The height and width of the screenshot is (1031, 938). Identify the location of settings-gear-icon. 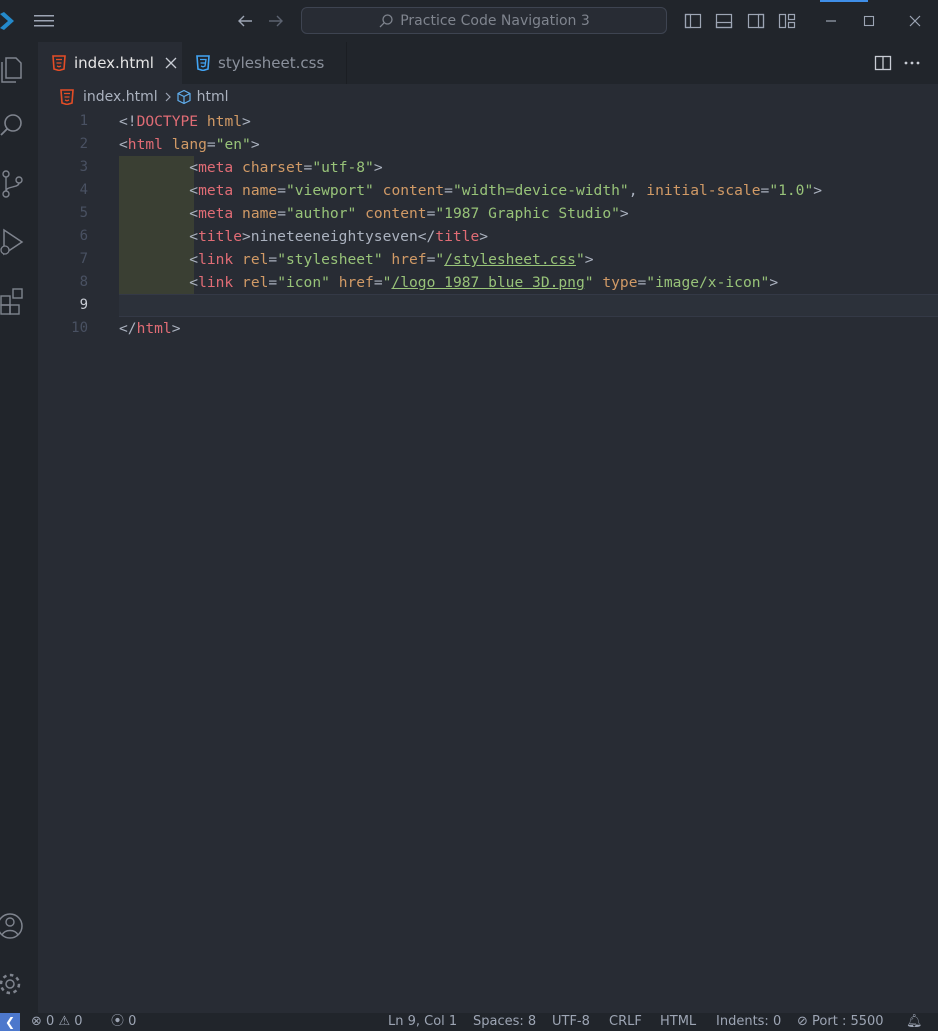
(13, 984).